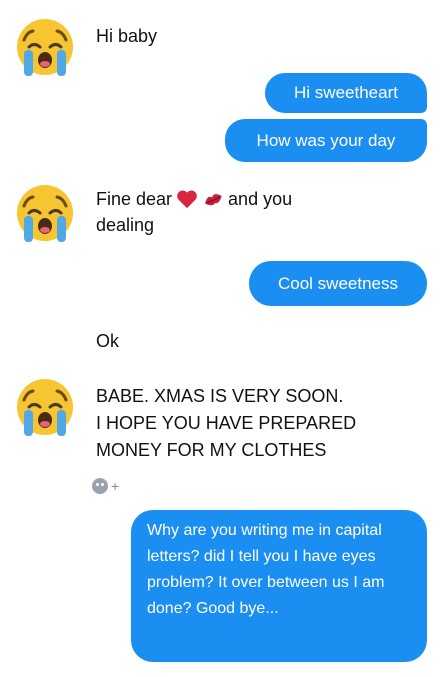 This screenshot has height=677, width=445. Describe the element at coordinates (194, 212) in the screenshot. I see `incoming-message-2: Fine dear and you dealing` at that location.